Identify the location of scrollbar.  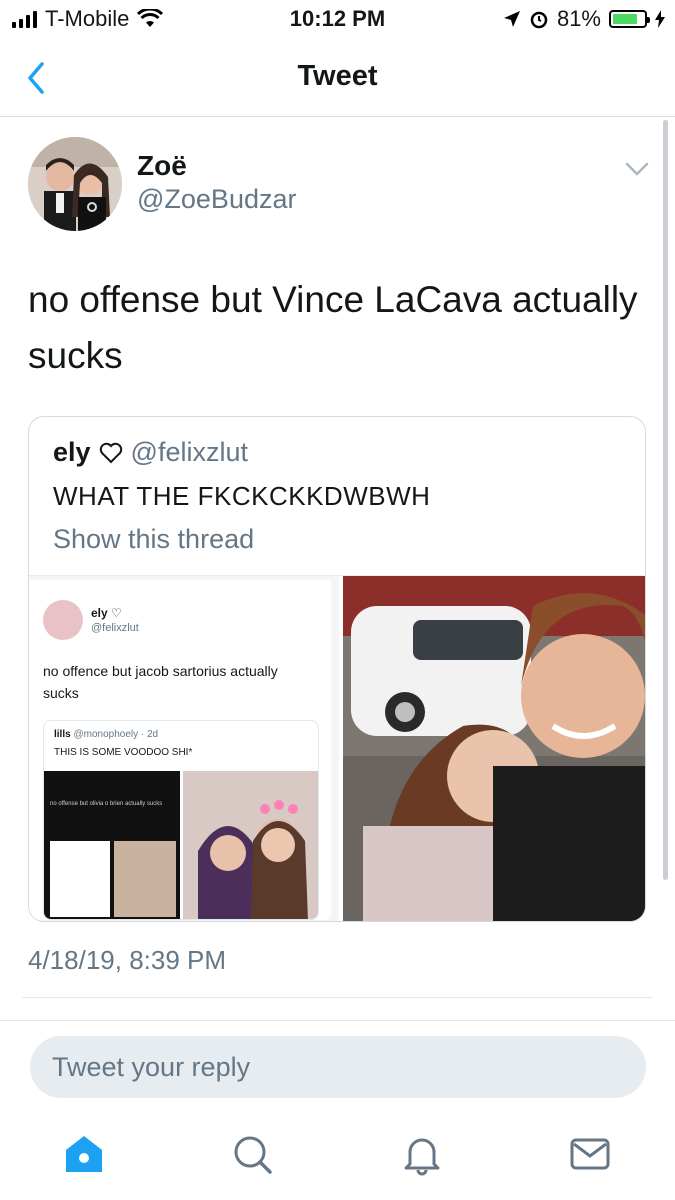
(665, 500).